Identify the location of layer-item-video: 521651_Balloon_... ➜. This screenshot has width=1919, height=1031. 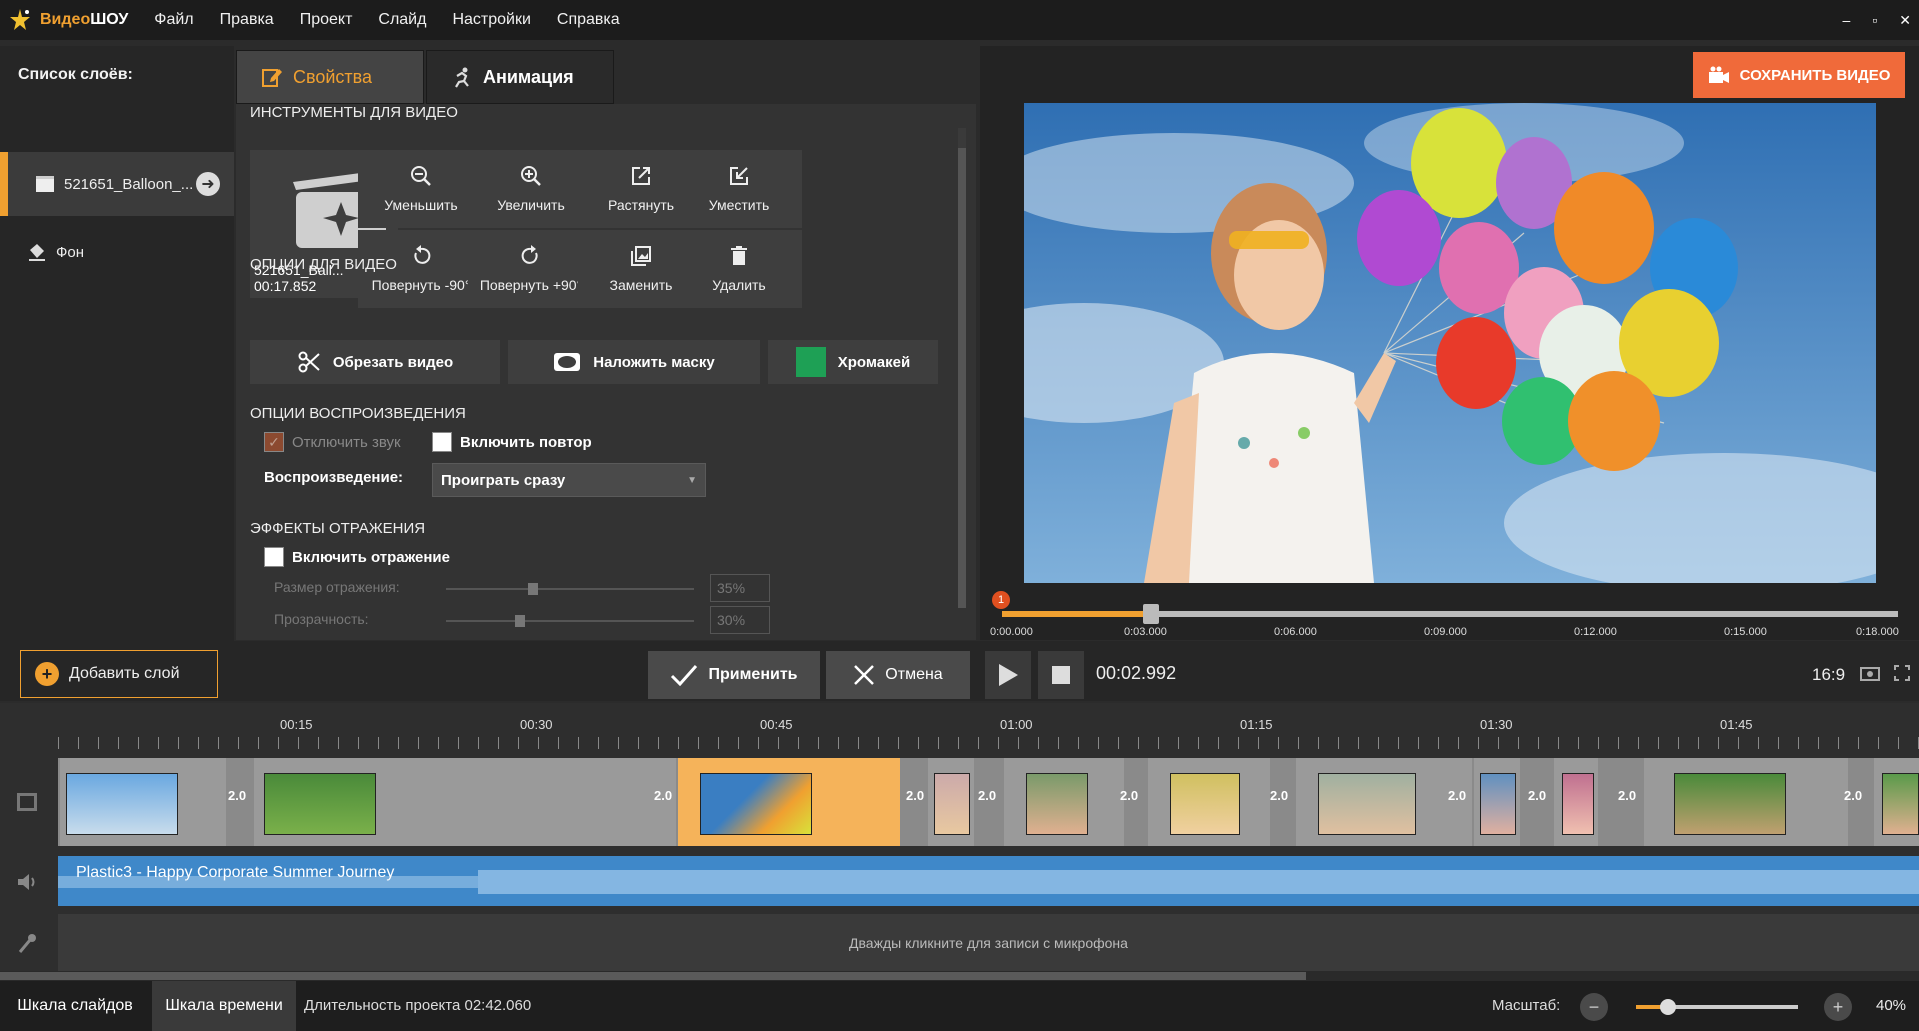
(117, 184).